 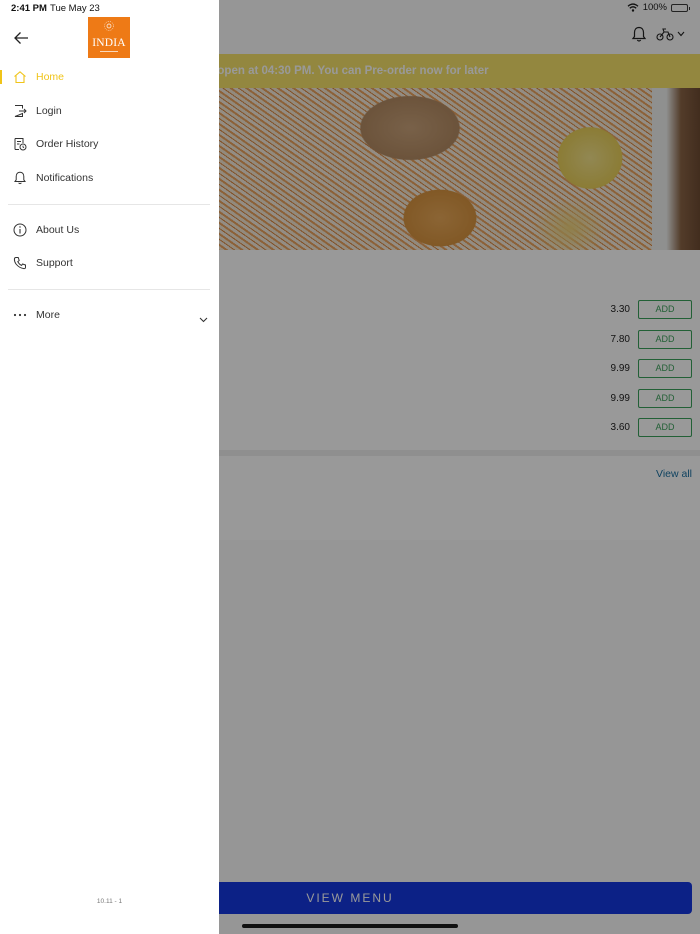 I want to click on menu-item-label: Support, so click(x=54, y=263).